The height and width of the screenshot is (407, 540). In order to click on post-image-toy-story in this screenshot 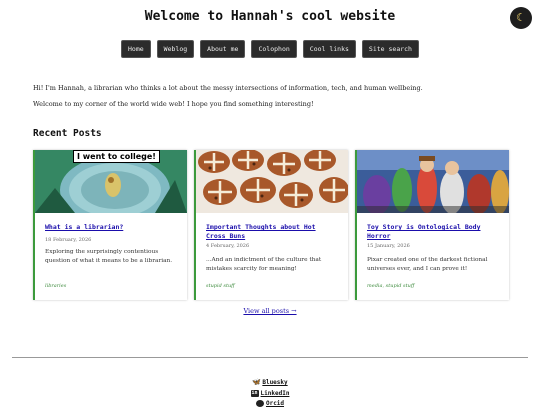, I will do `click(433, 181)`.